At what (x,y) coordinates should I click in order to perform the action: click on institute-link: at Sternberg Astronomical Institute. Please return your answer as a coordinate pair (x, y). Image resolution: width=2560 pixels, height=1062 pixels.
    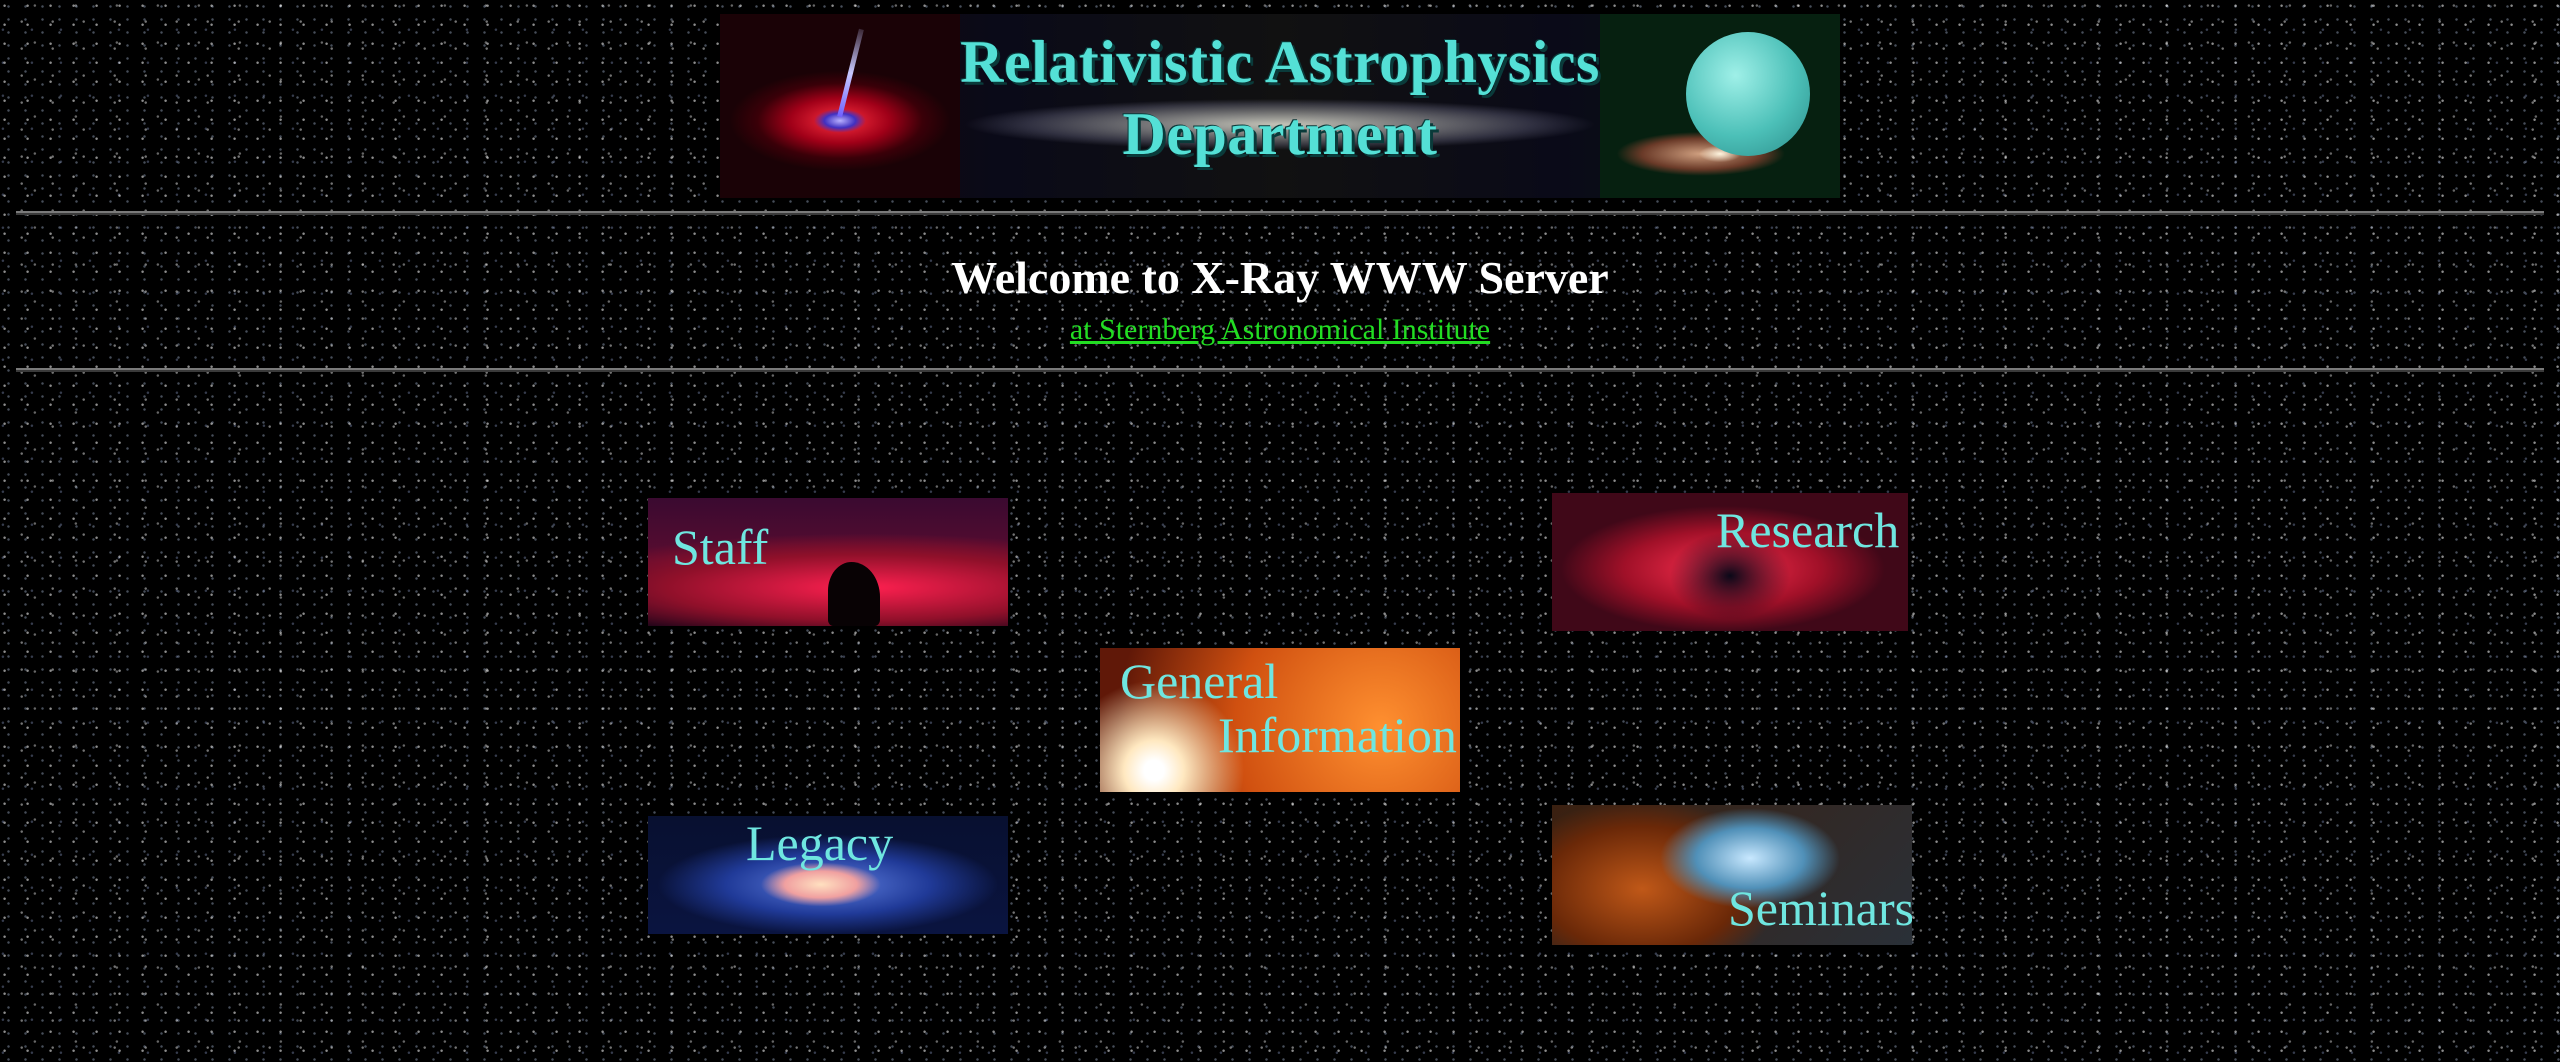
    Looking at the image, I should click on (1280, 329).